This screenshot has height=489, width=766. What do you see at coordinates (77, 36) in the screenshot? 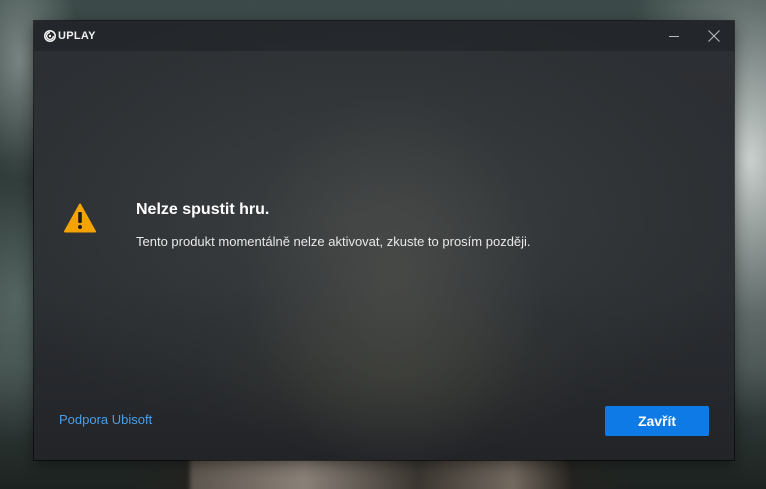
I see `uplay-logo-text: UPLAY` at bounding box center [77, 36].